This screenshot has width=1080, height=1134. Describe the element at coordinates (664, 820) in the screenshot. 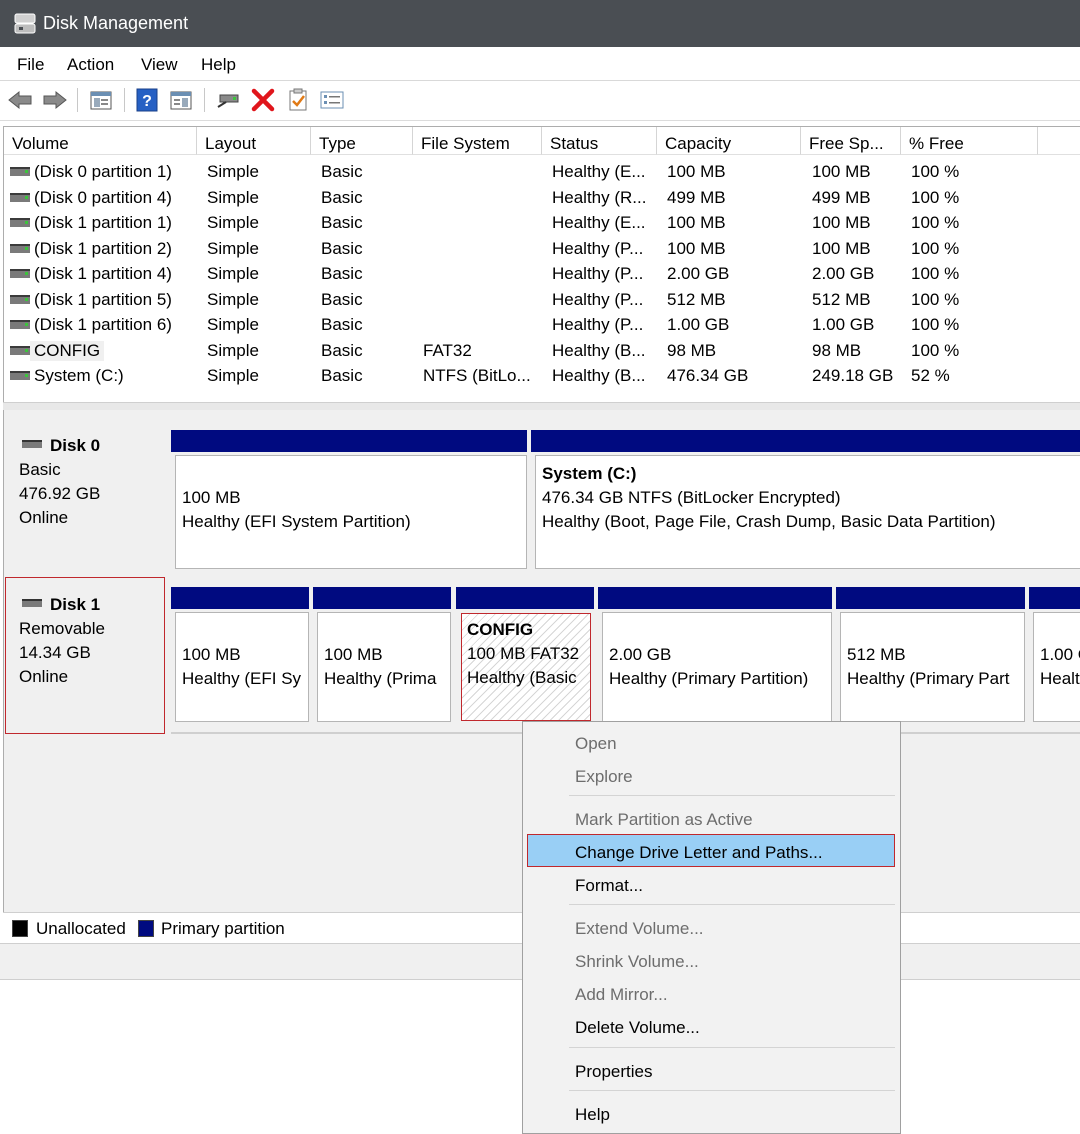

I see `menu-item-mark-active: Mark Partition as Active` at that location.